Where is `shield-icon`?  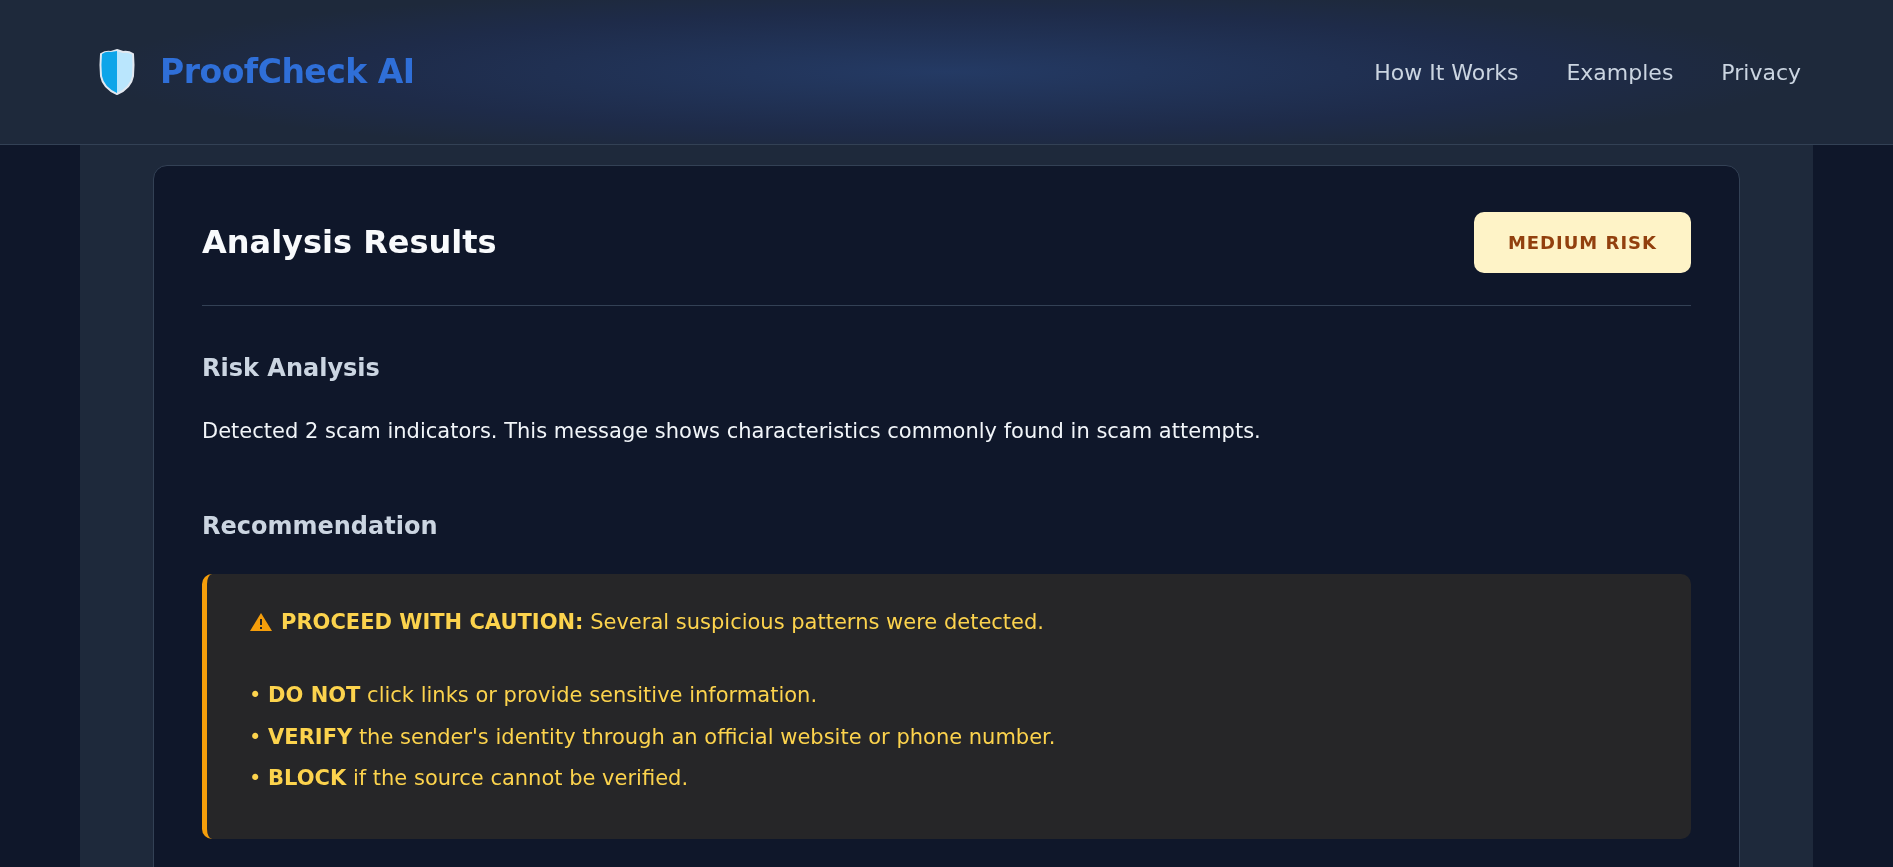
shield-icon is located at coordinates (117, 72).